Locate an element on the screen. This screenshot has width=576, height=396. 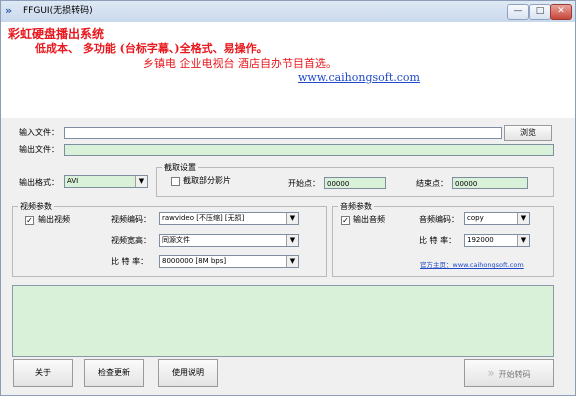
output-video-checkbox: ✓ is located at coordinates (29, 220).